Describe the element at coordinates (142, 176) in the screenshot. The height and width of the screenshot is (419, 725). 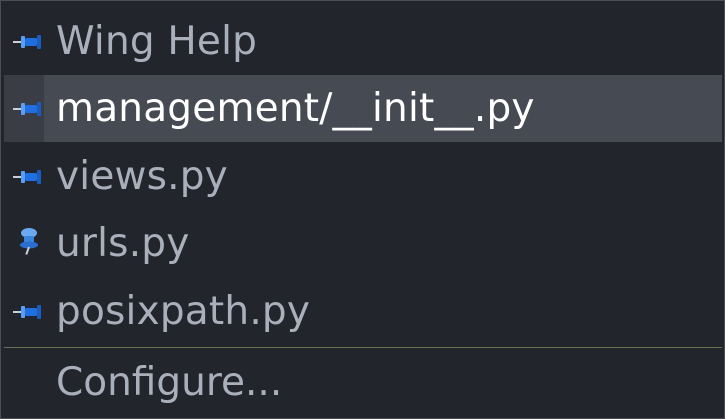
I see `menu-item-label: views.py` at that location.